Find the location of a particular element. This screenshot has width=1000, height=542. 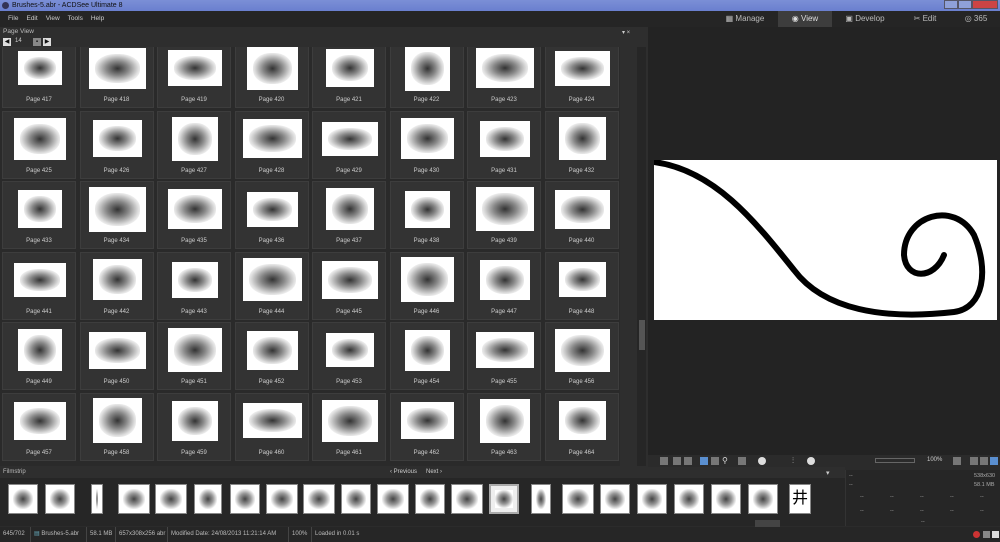

fit-icon is located at coordinates (742, 461).